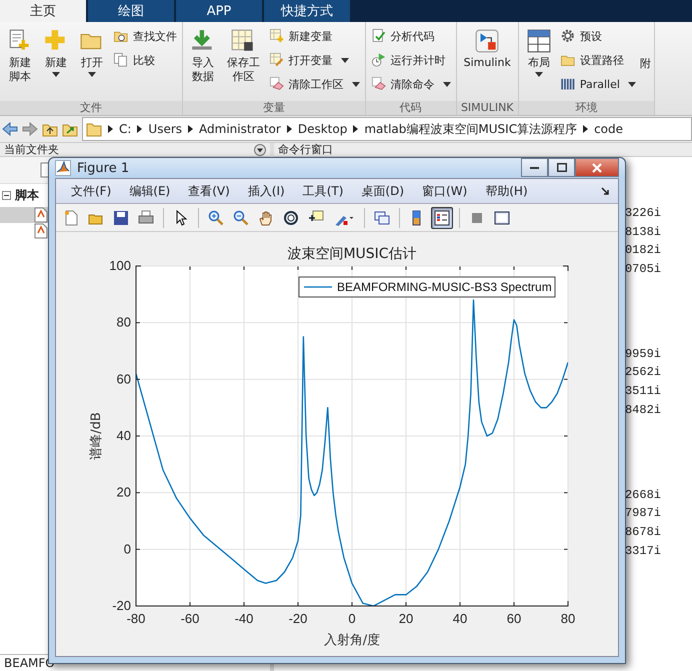 Image resolution: width=692 pixels, height=671 pixels. What do you see at coordinates (643, 213) in the screenshot?
I see `output-line: 3226i` at bounding box center [643, 213].